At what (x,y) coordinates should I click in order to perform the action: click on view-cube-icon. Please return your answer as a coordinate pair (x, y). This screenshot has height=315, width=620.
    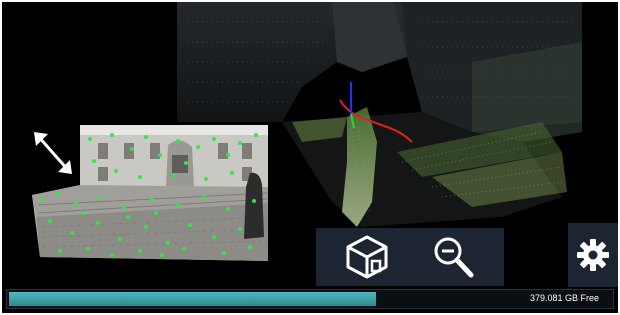
    Looking at the image, I should click on (367, 257).